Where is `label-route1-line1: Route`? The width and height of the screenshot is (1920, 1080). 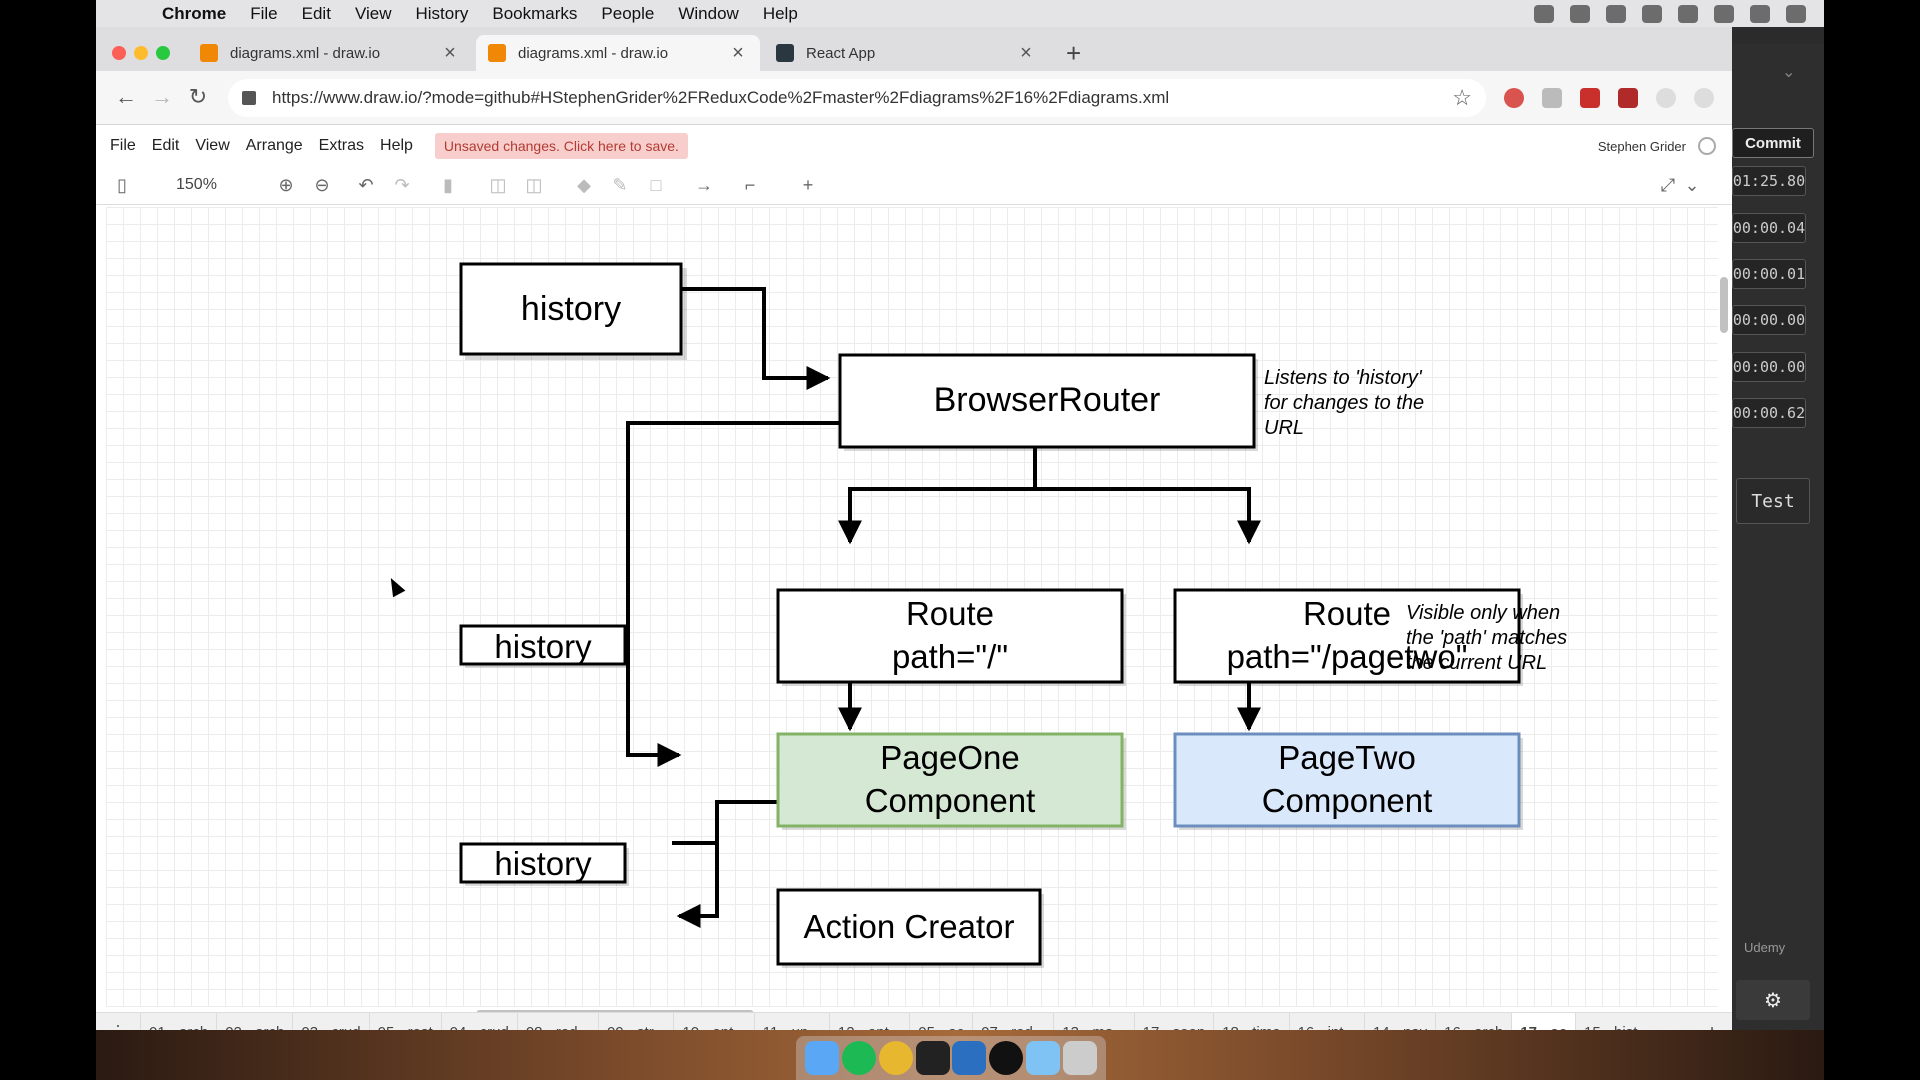
label-route1-line1: Route is located at coordinates (950, 613).